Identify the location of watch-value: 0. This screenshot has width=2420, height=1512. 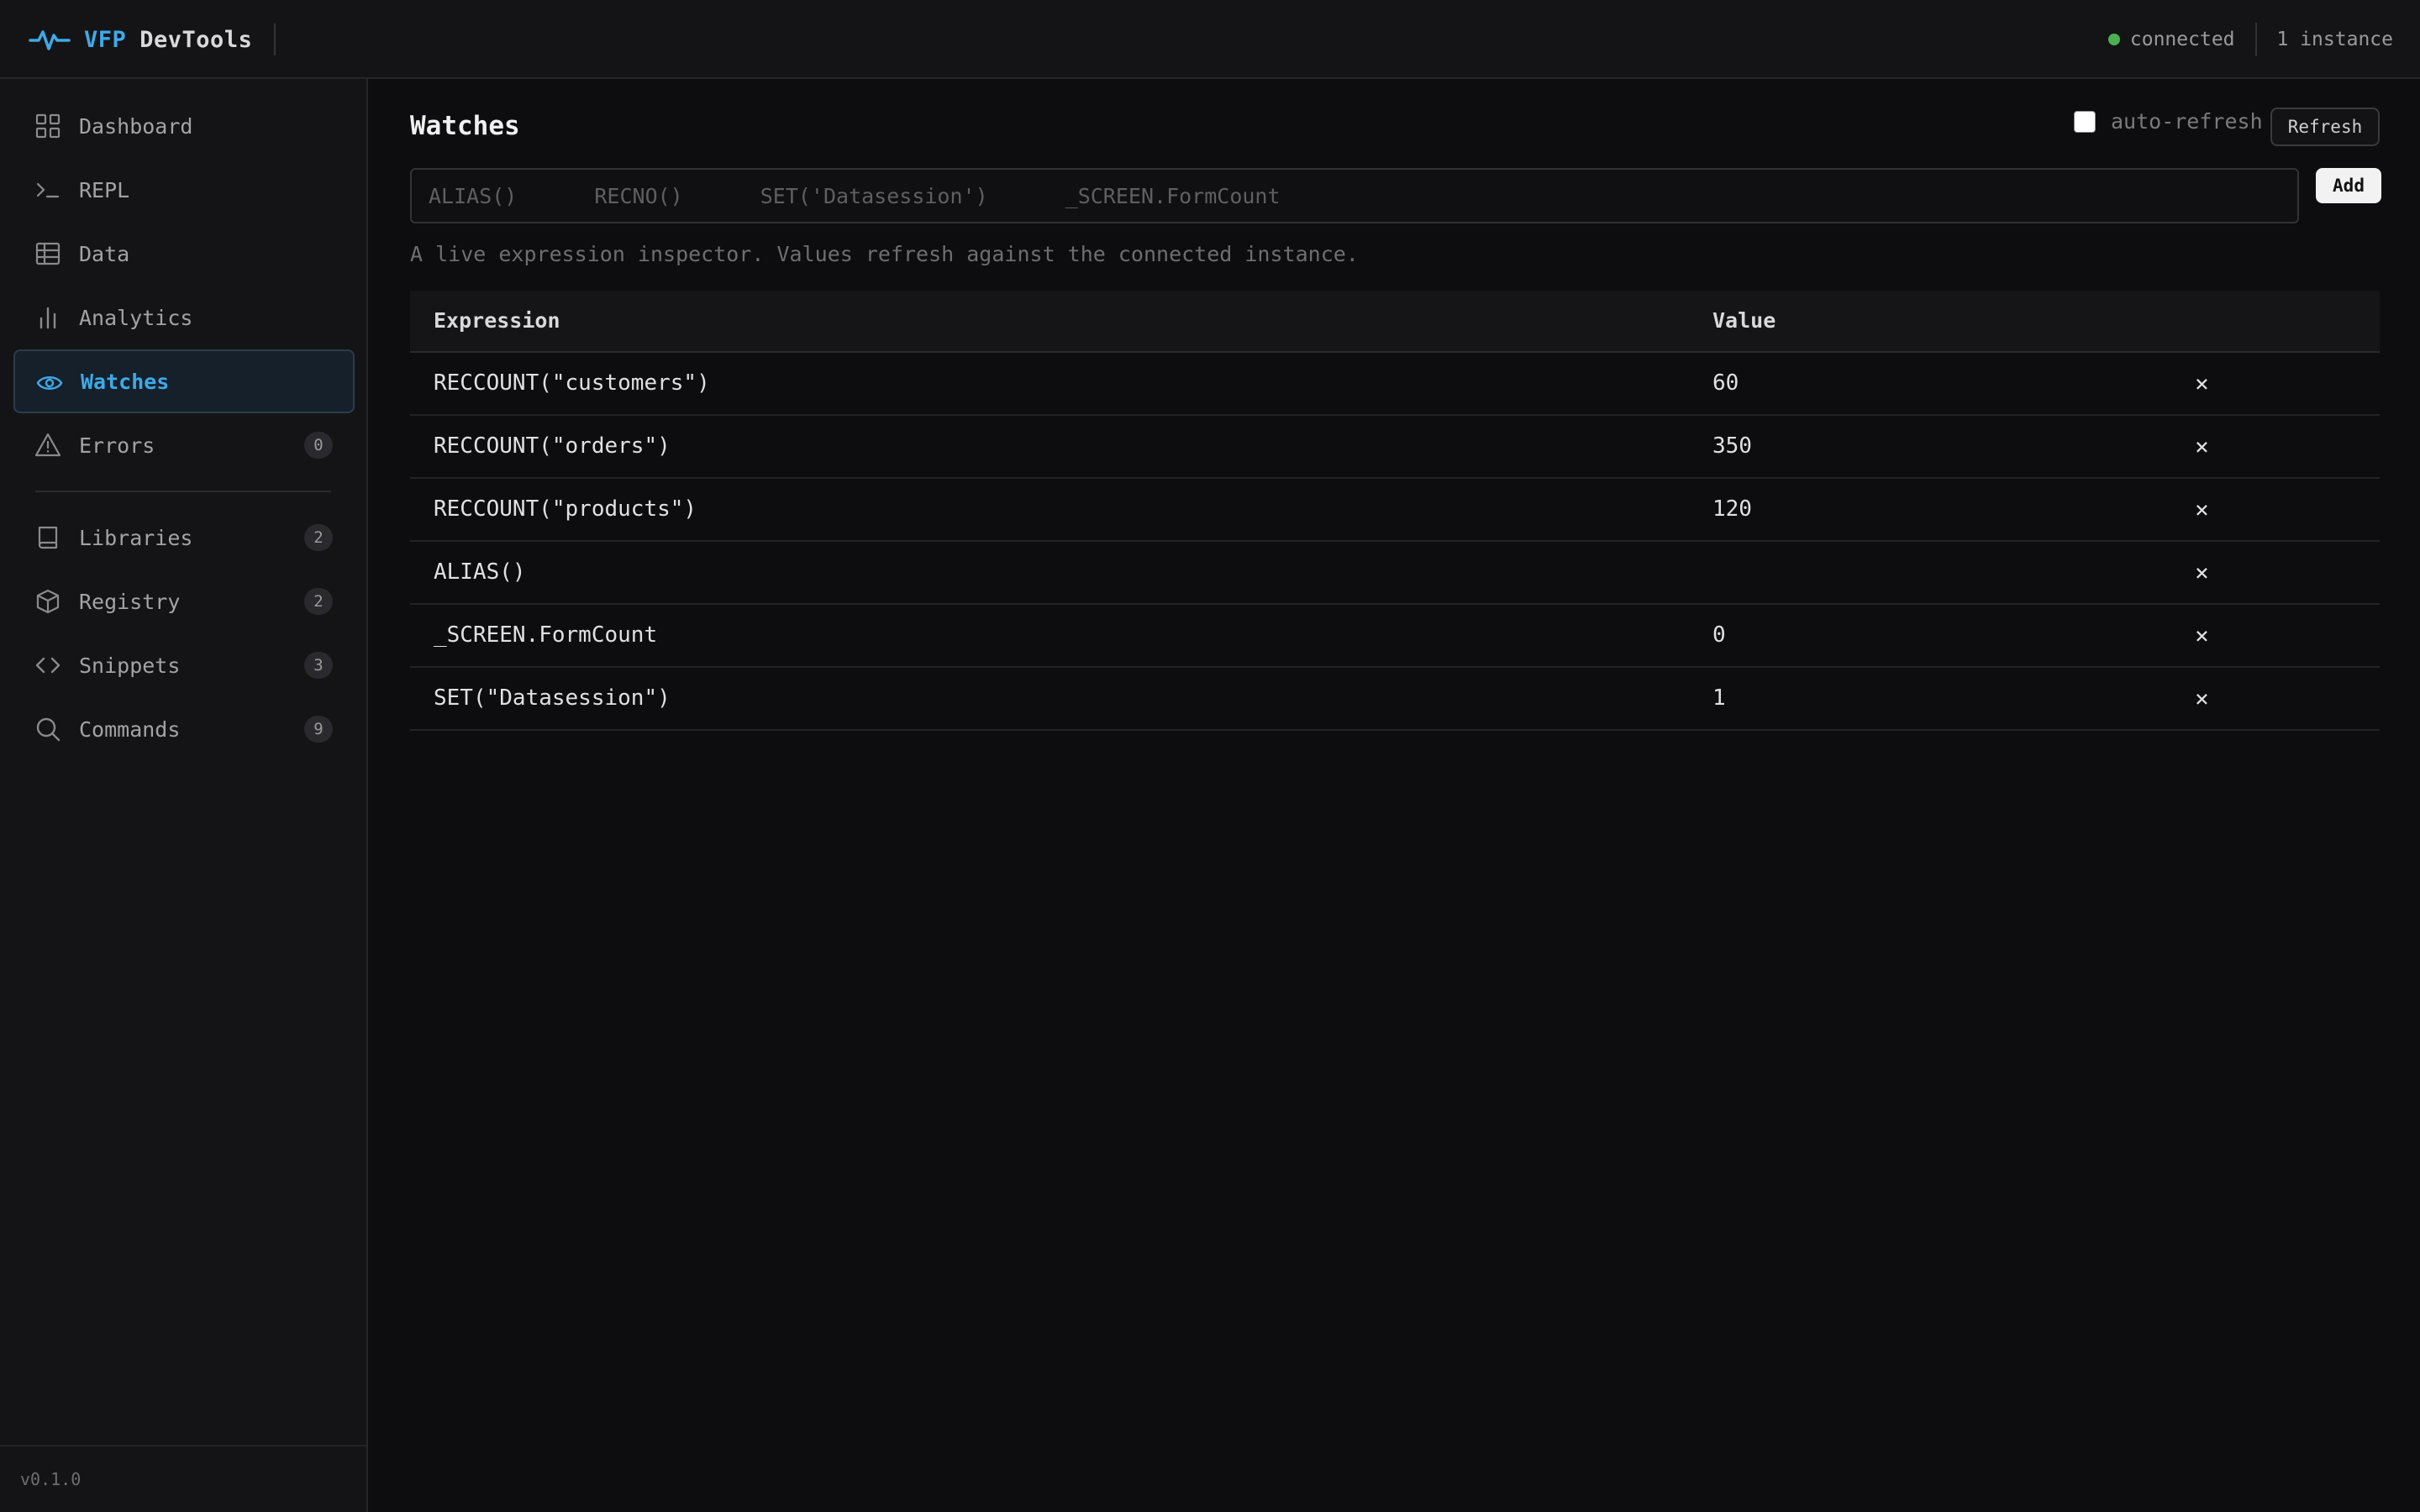
(1719, 635).